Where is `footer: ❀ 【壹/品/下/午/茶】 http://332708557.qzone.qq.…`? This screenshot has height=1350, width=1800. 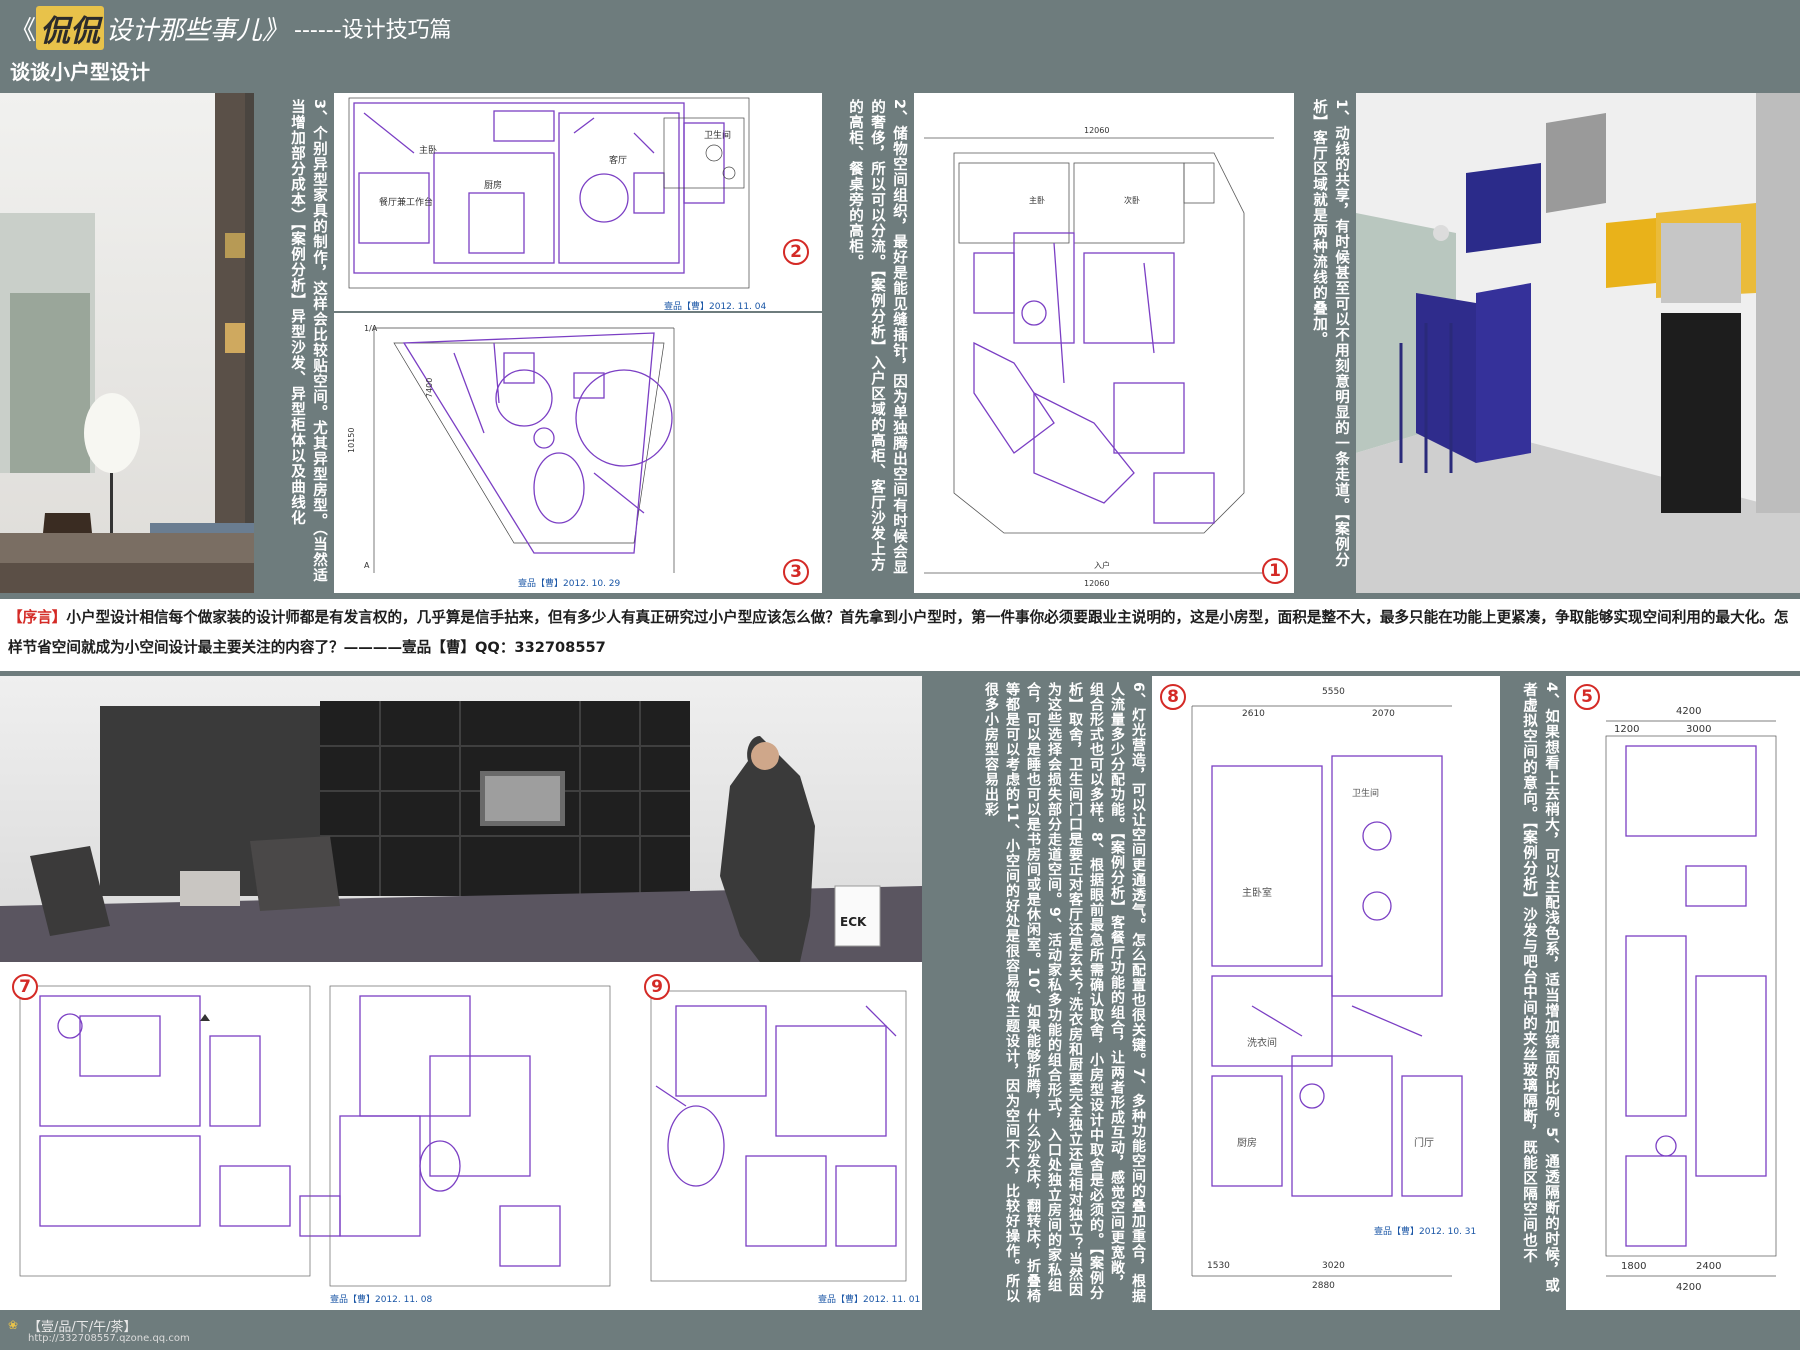 footer: ❀ 【壹/品/下/午/茶】 http://332708557.qzone.qq.… is located at coordinates (900, 1331).